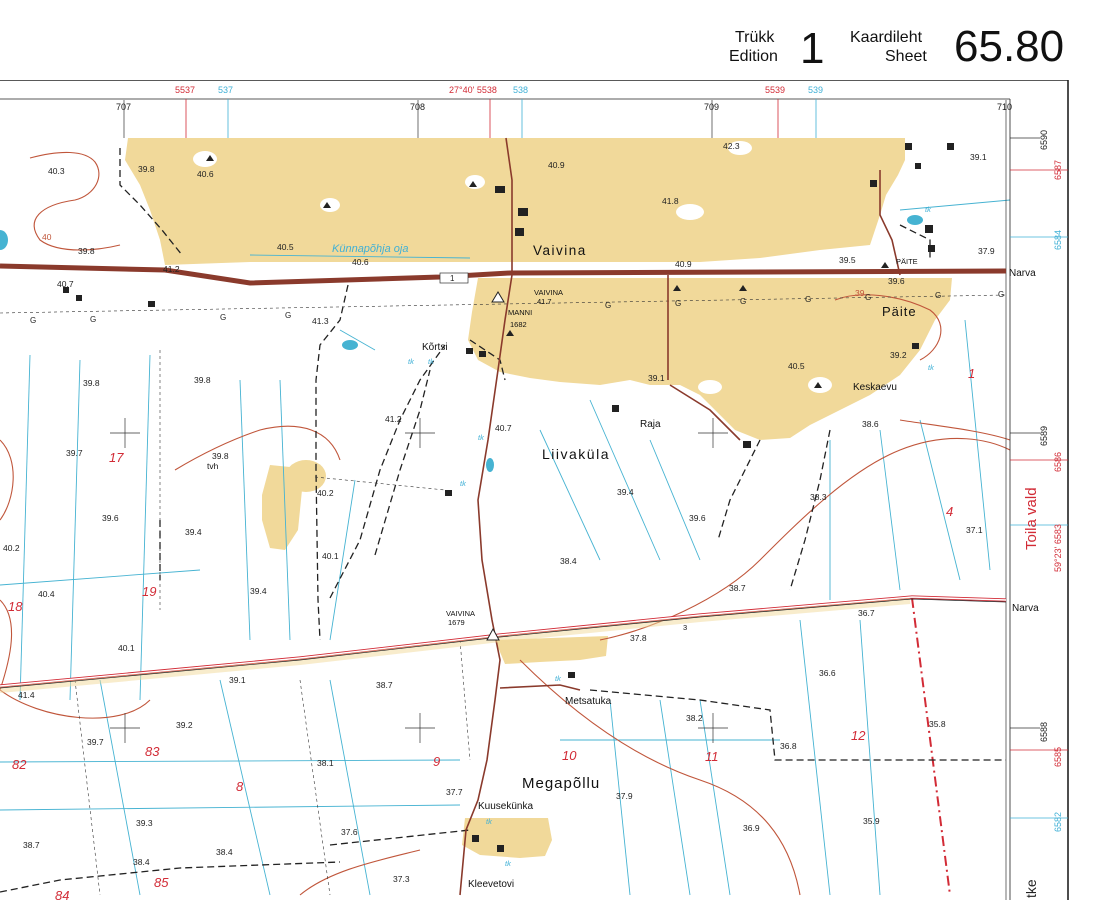  I want to click on elevation: 40.5, so click(285, 247).